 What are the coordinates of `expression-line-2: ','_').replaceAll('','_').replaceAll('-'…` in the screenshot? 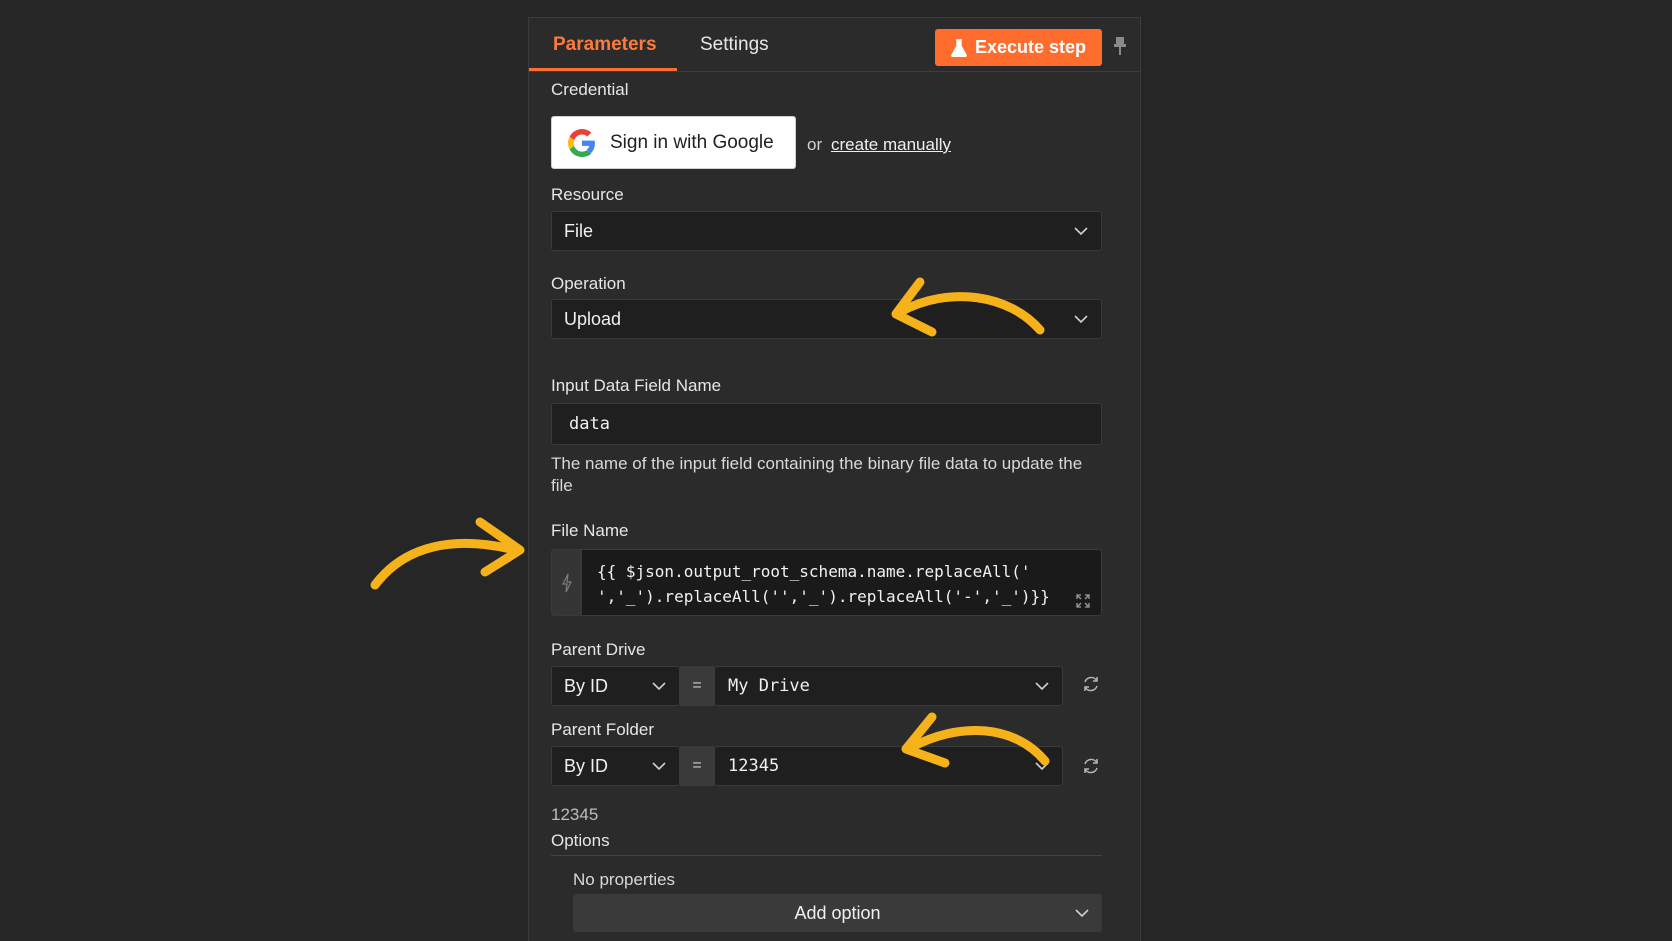 It's located at (823, 596).